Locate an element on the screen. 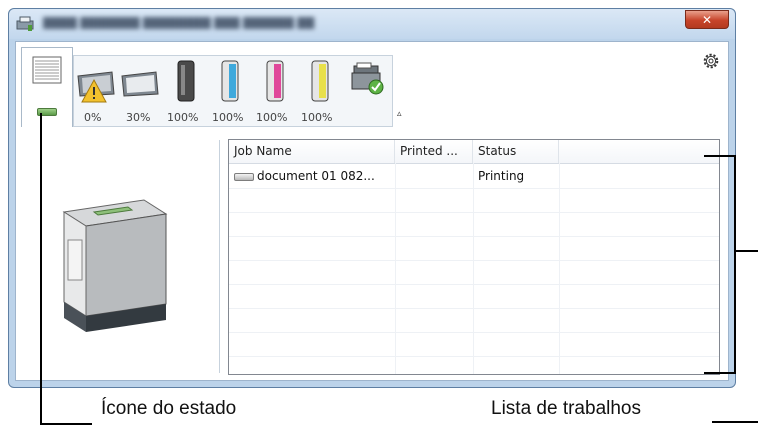  collapse-icon: ▵ is located at coordinates (399, 114).